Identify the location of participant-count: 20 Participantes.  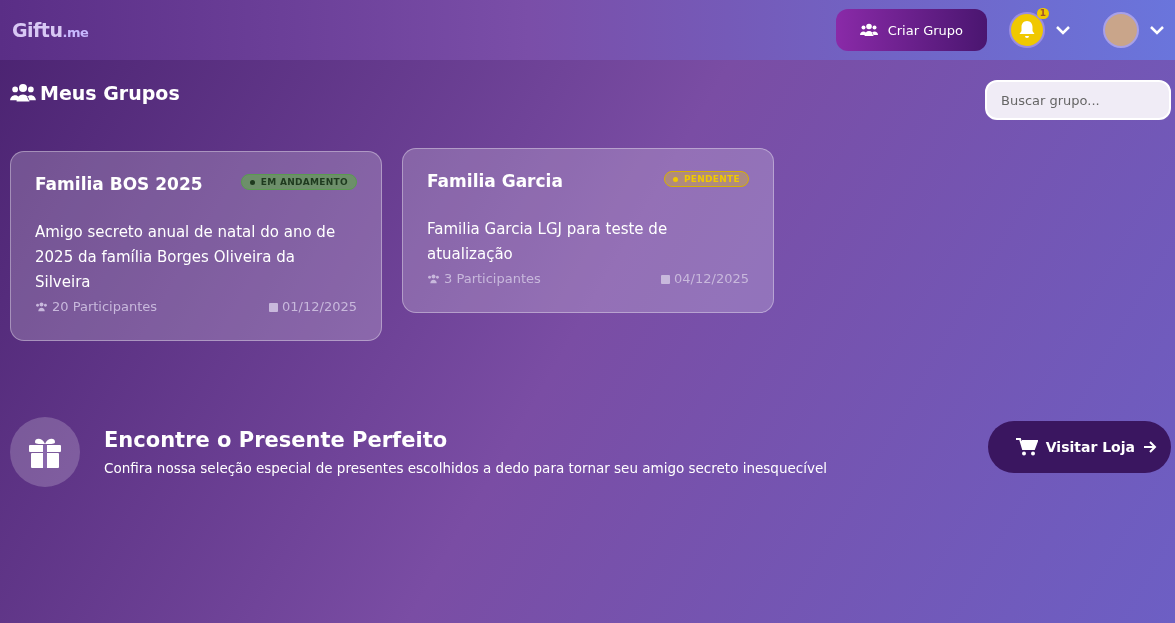
(105, 306).